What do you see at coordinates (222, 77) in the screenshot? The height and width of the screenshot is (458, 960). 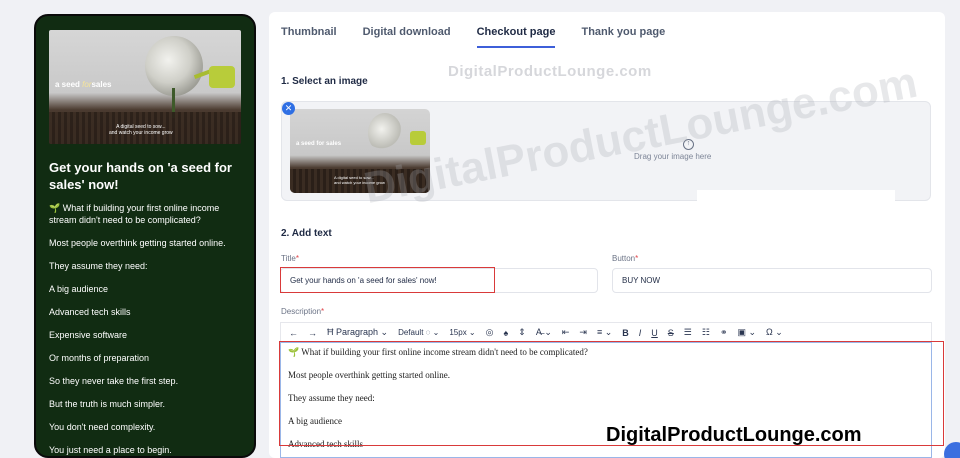 I see `watering-can-icon` at bounding box center [222, 77].